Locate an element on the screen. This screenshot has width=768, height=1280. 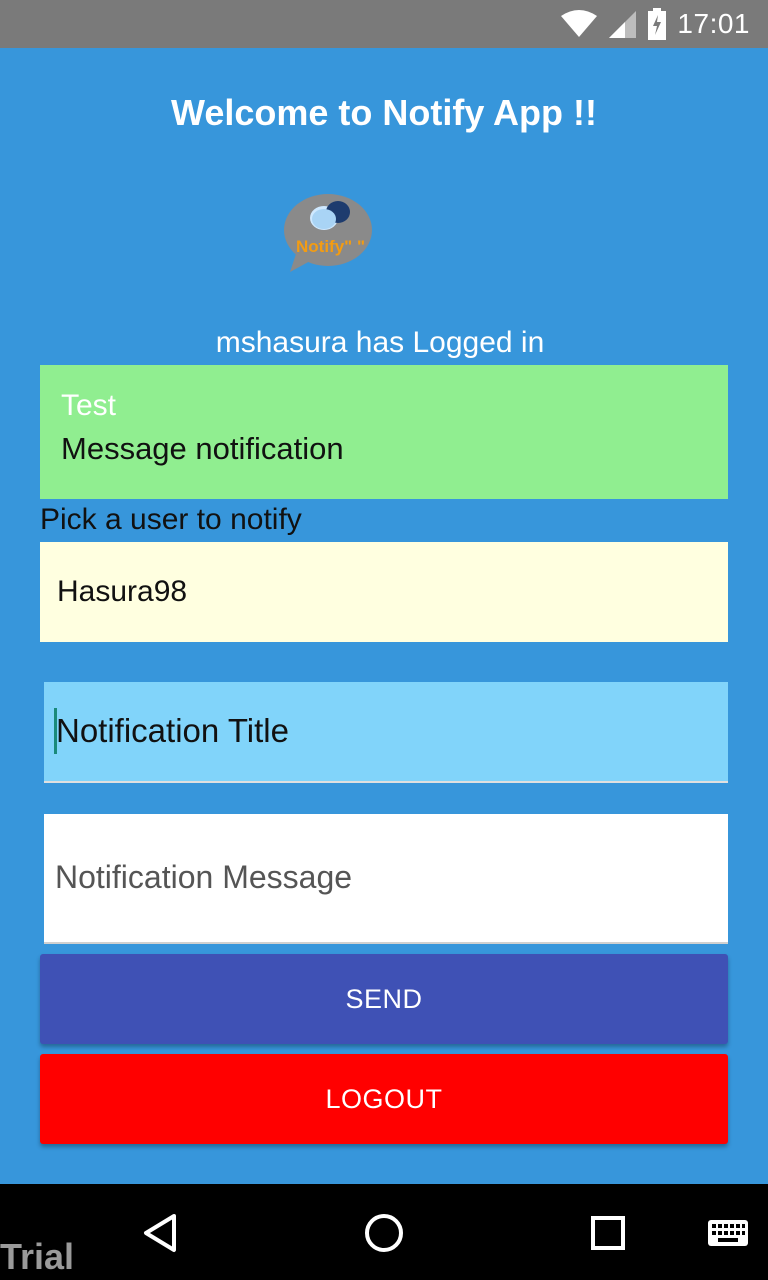
notify-logo: Notify" " is located at coordinates (328, 233).